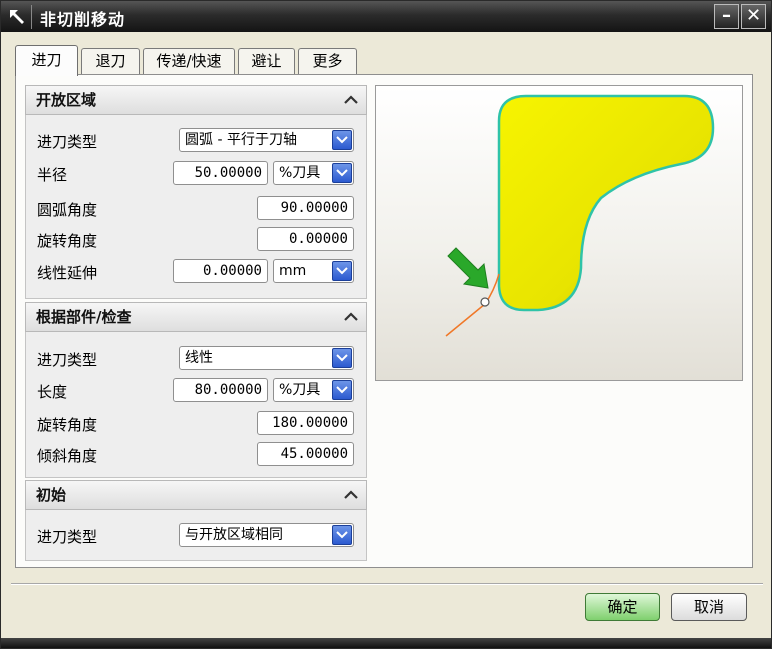 This screenshot has width=772, height=649. I want to click on tab-more: 更多, so click(327, 61).